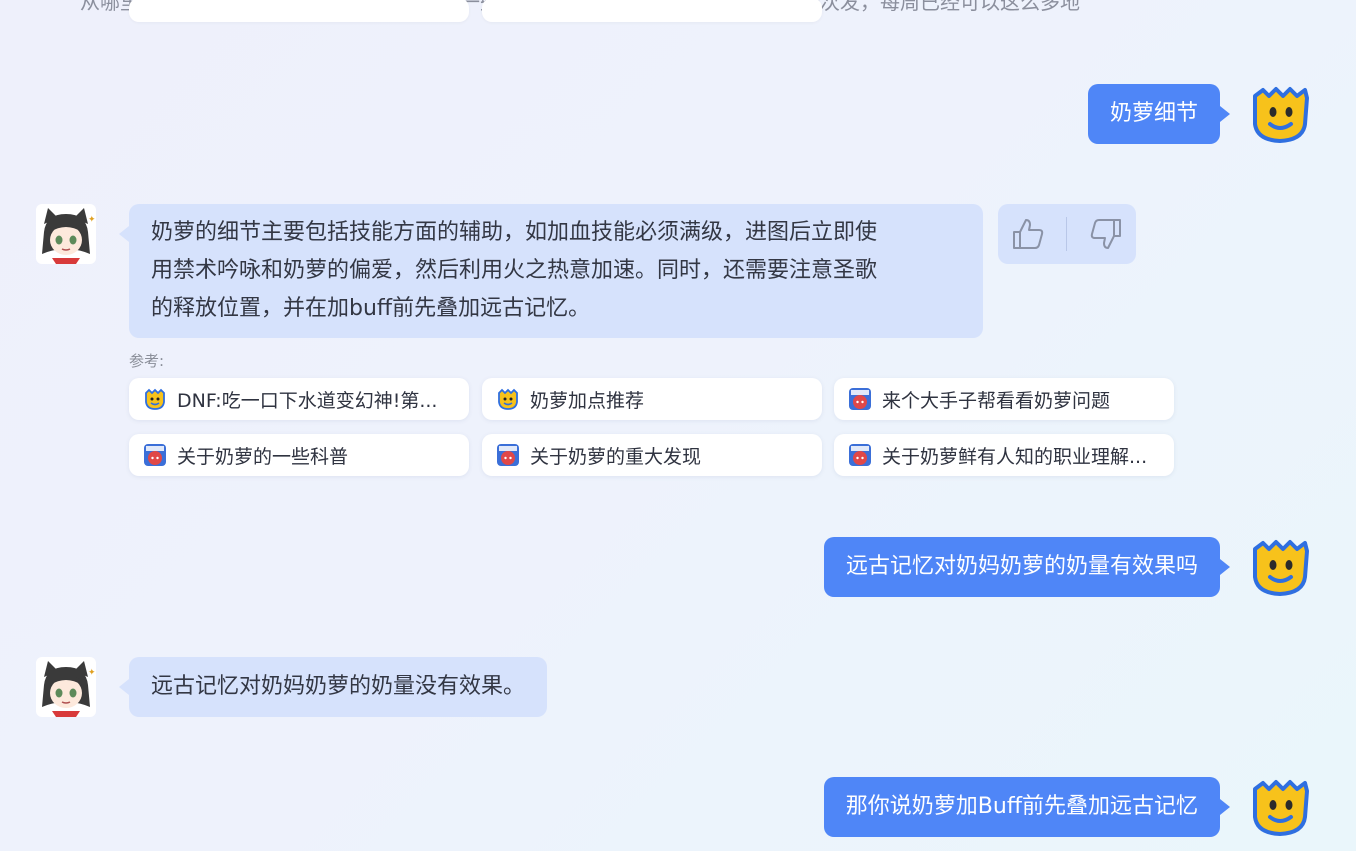 The image size is (1356, 851). I want to click on user-message-bubble: 奶萝细节, so click(1159, 114).